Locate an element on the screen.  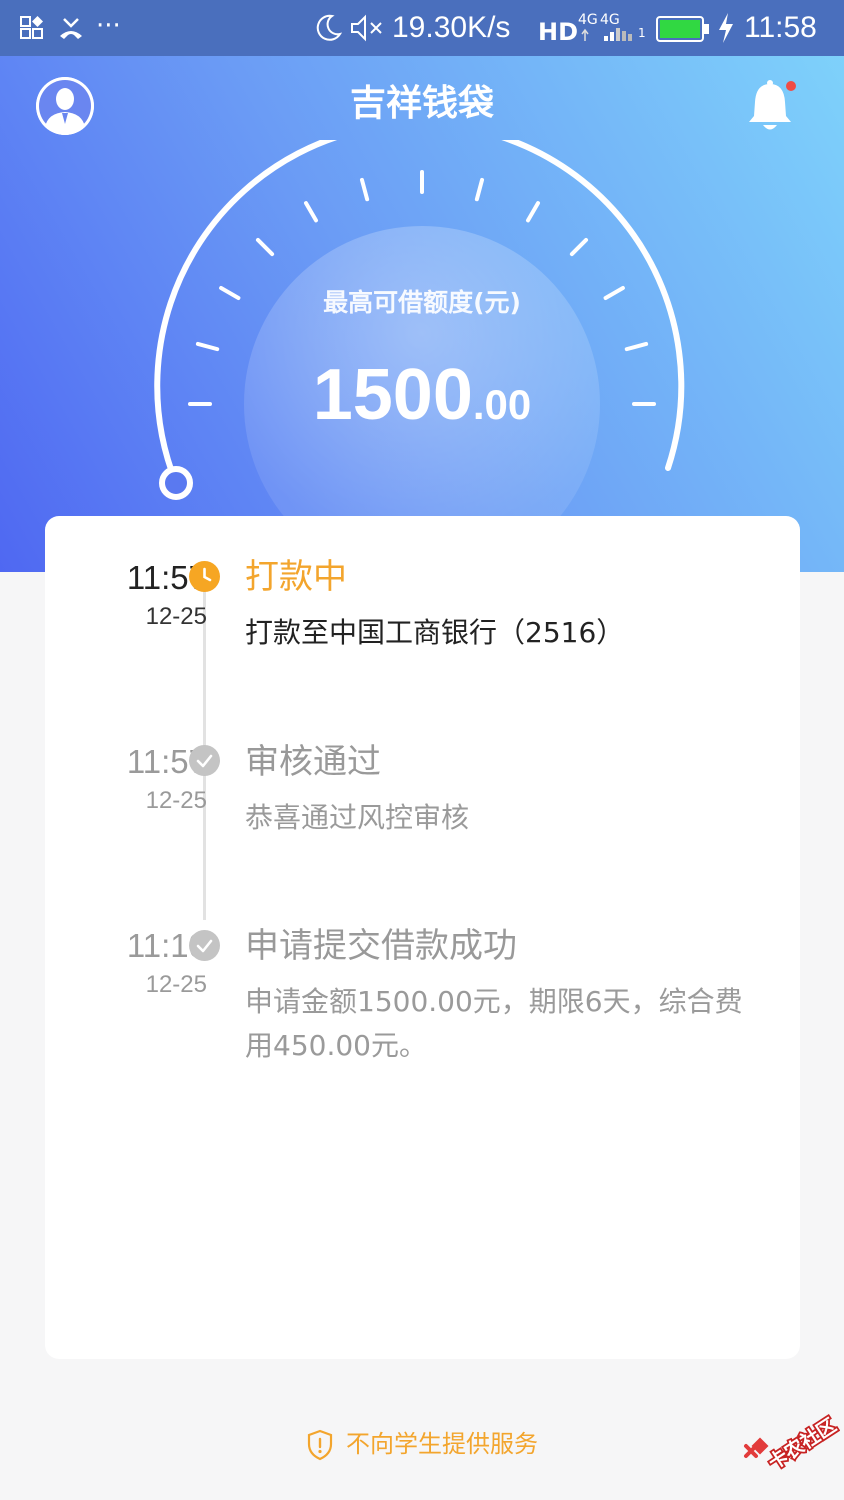
sim-slot: 1 is located at coordinates (642, 33).